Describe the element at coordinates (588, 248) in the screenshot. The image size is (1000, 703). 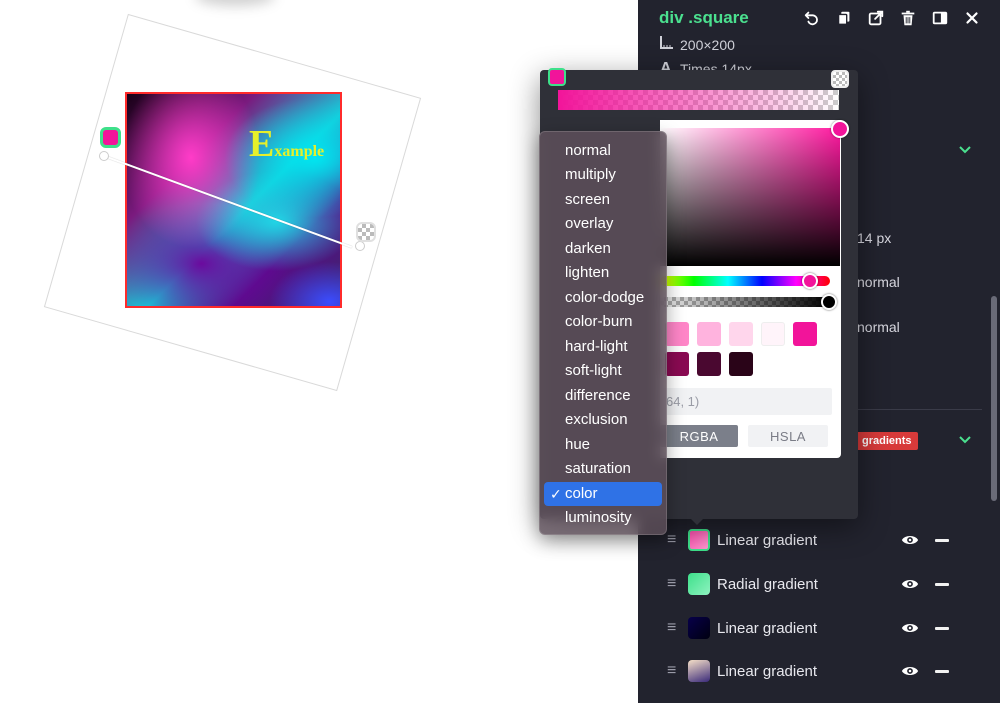
I see `option-label: darken` at that location.